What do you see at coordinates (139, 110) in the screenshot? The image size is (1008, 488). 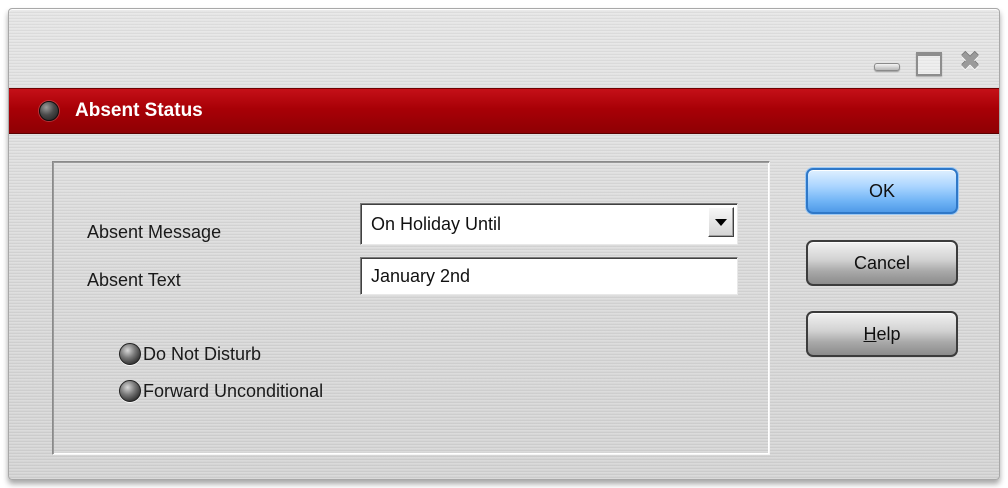 I see `dialog-title: Absent Status` at bounding box center [139, 110].